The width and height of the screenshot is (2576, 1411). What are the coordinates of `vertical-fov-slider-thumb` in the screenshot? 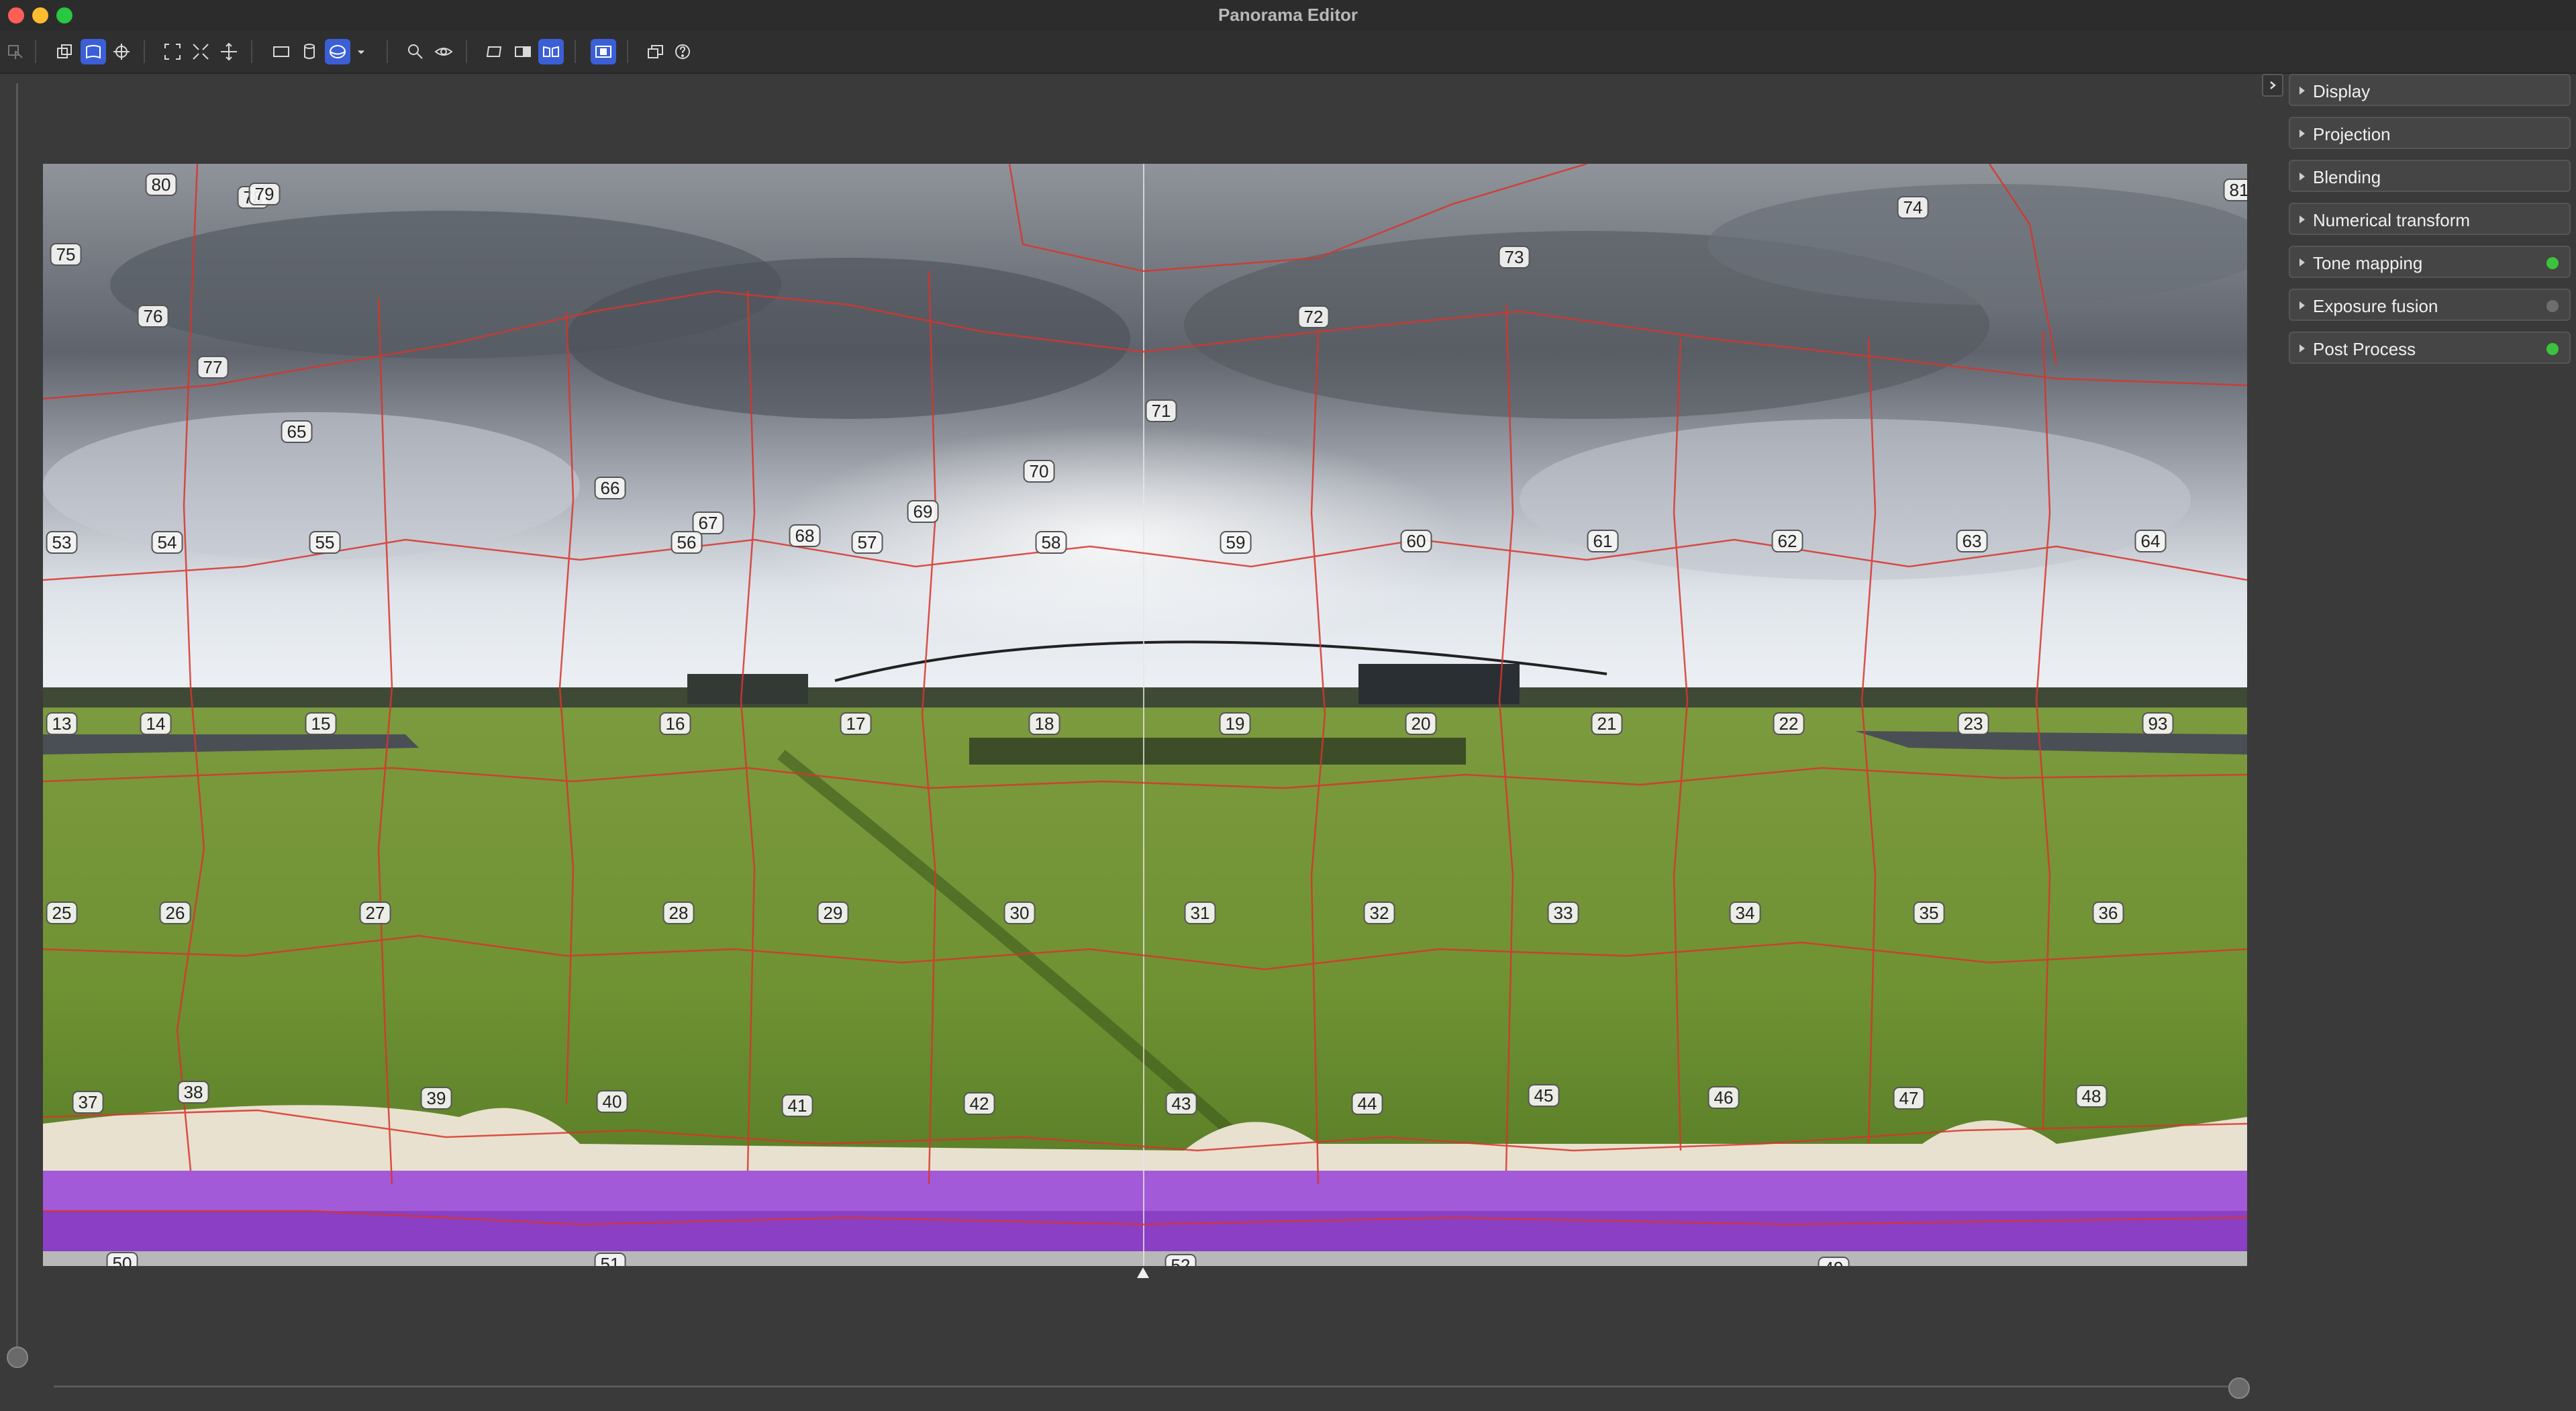 It's located at (17, 1357).